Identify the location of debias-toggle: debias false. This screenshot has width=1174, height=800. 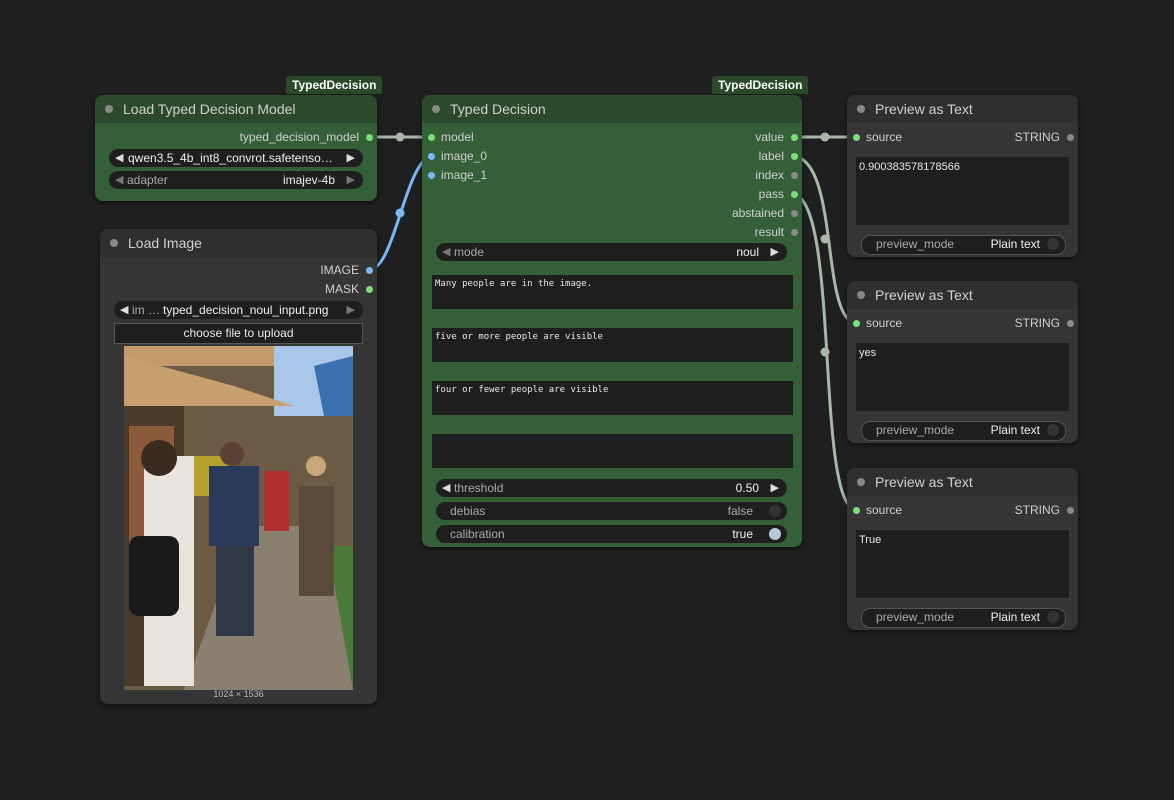
(611, 511).